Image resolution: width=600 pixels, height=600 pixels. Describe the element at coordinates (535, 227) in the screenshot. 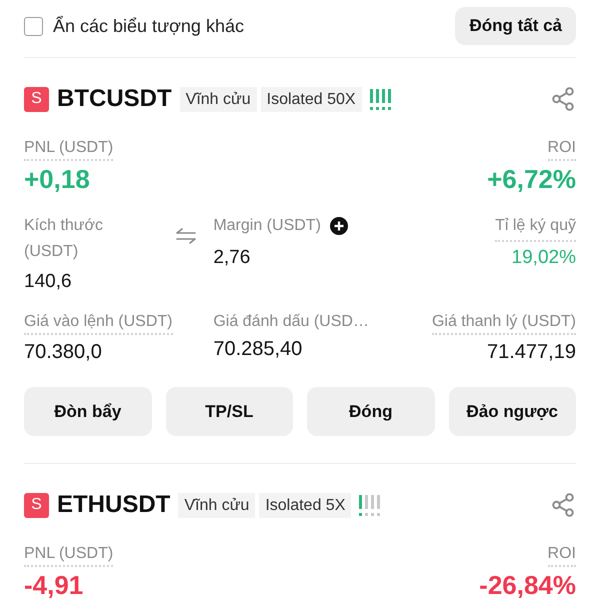

I see `margin-ratio-label: Tỉ lệ ký quỹ` at that location.